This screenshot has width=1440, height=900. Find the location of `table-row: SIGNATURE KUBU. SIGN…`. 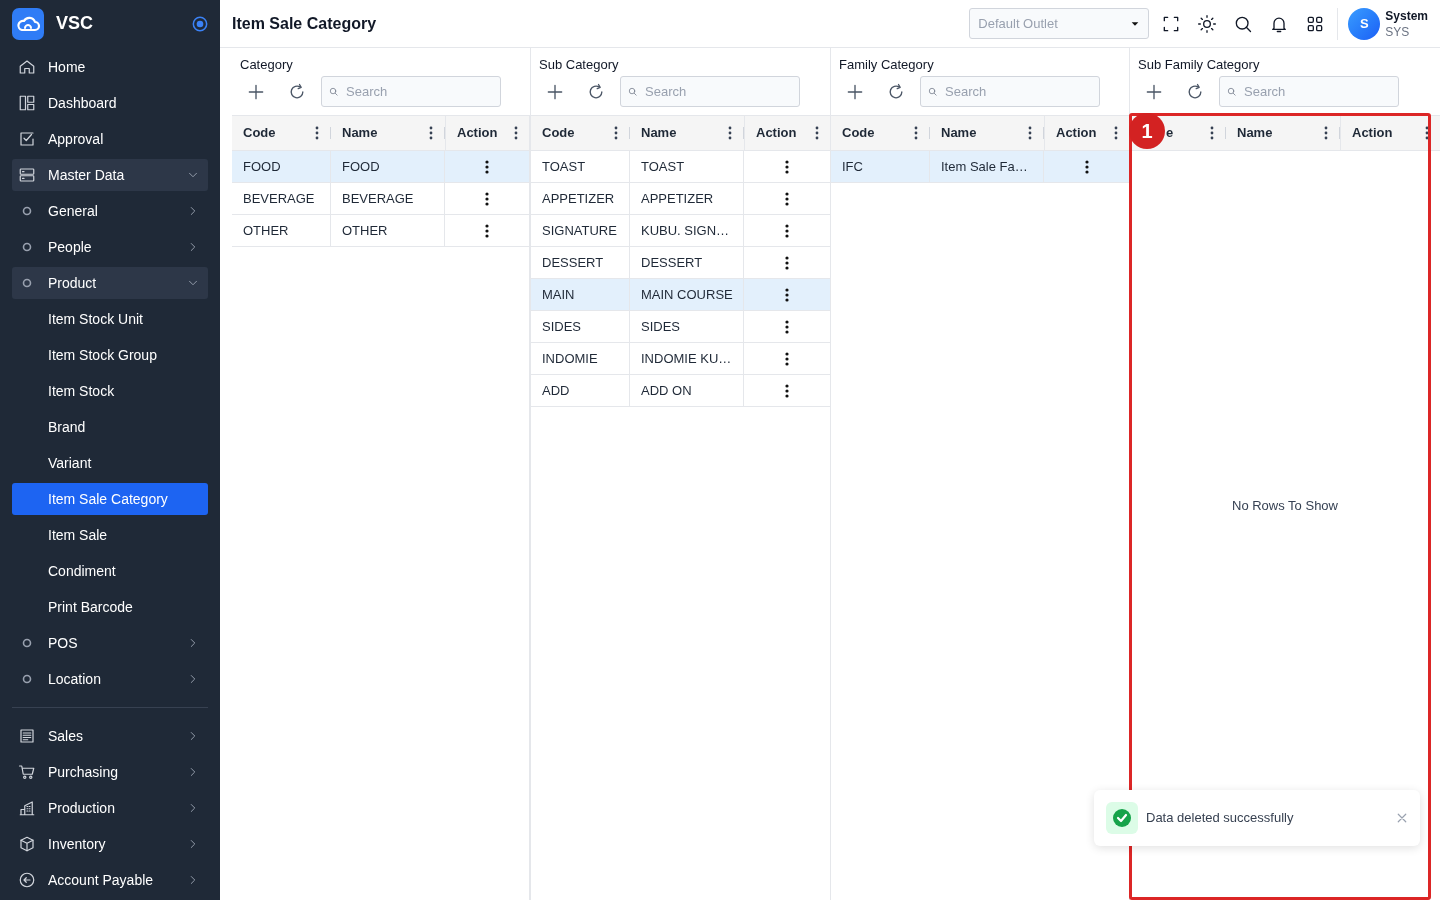

table-row: SIGNATURE KUBU. SIGN… is located at coordinates (680, 231).